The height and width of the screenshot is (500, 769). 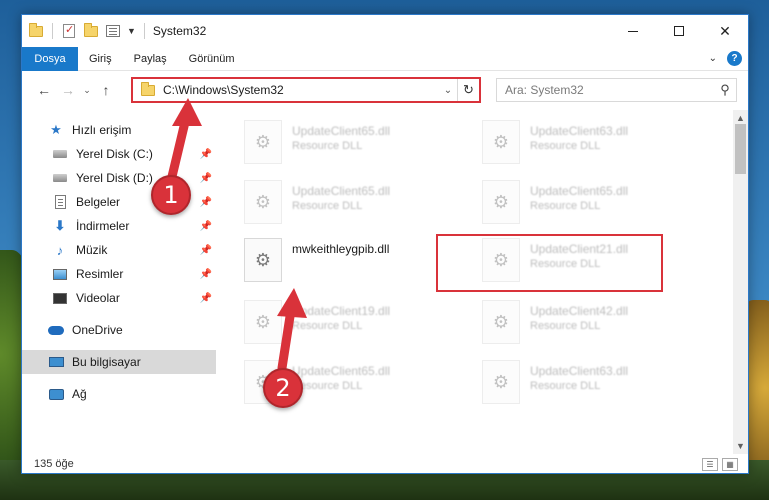 I want to click on sidebar-item-quick-access: ★ Hızlı erişim, so click(x=119, y=130).